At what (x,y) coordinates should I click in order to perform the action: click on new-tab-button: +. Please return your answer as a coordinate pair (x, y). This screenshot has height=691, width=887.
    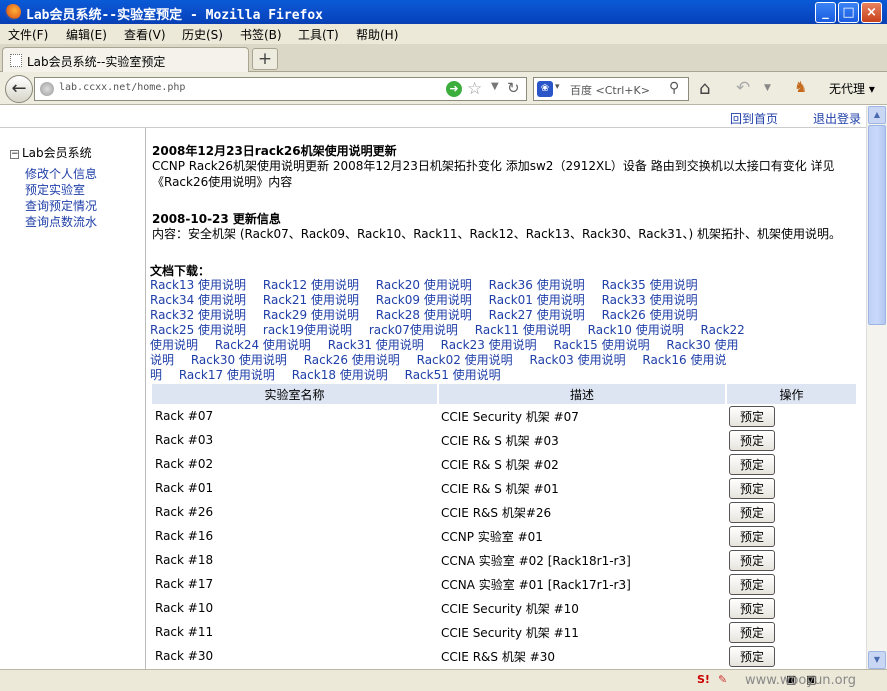
    Looking at the image, I should click on (265, 59).